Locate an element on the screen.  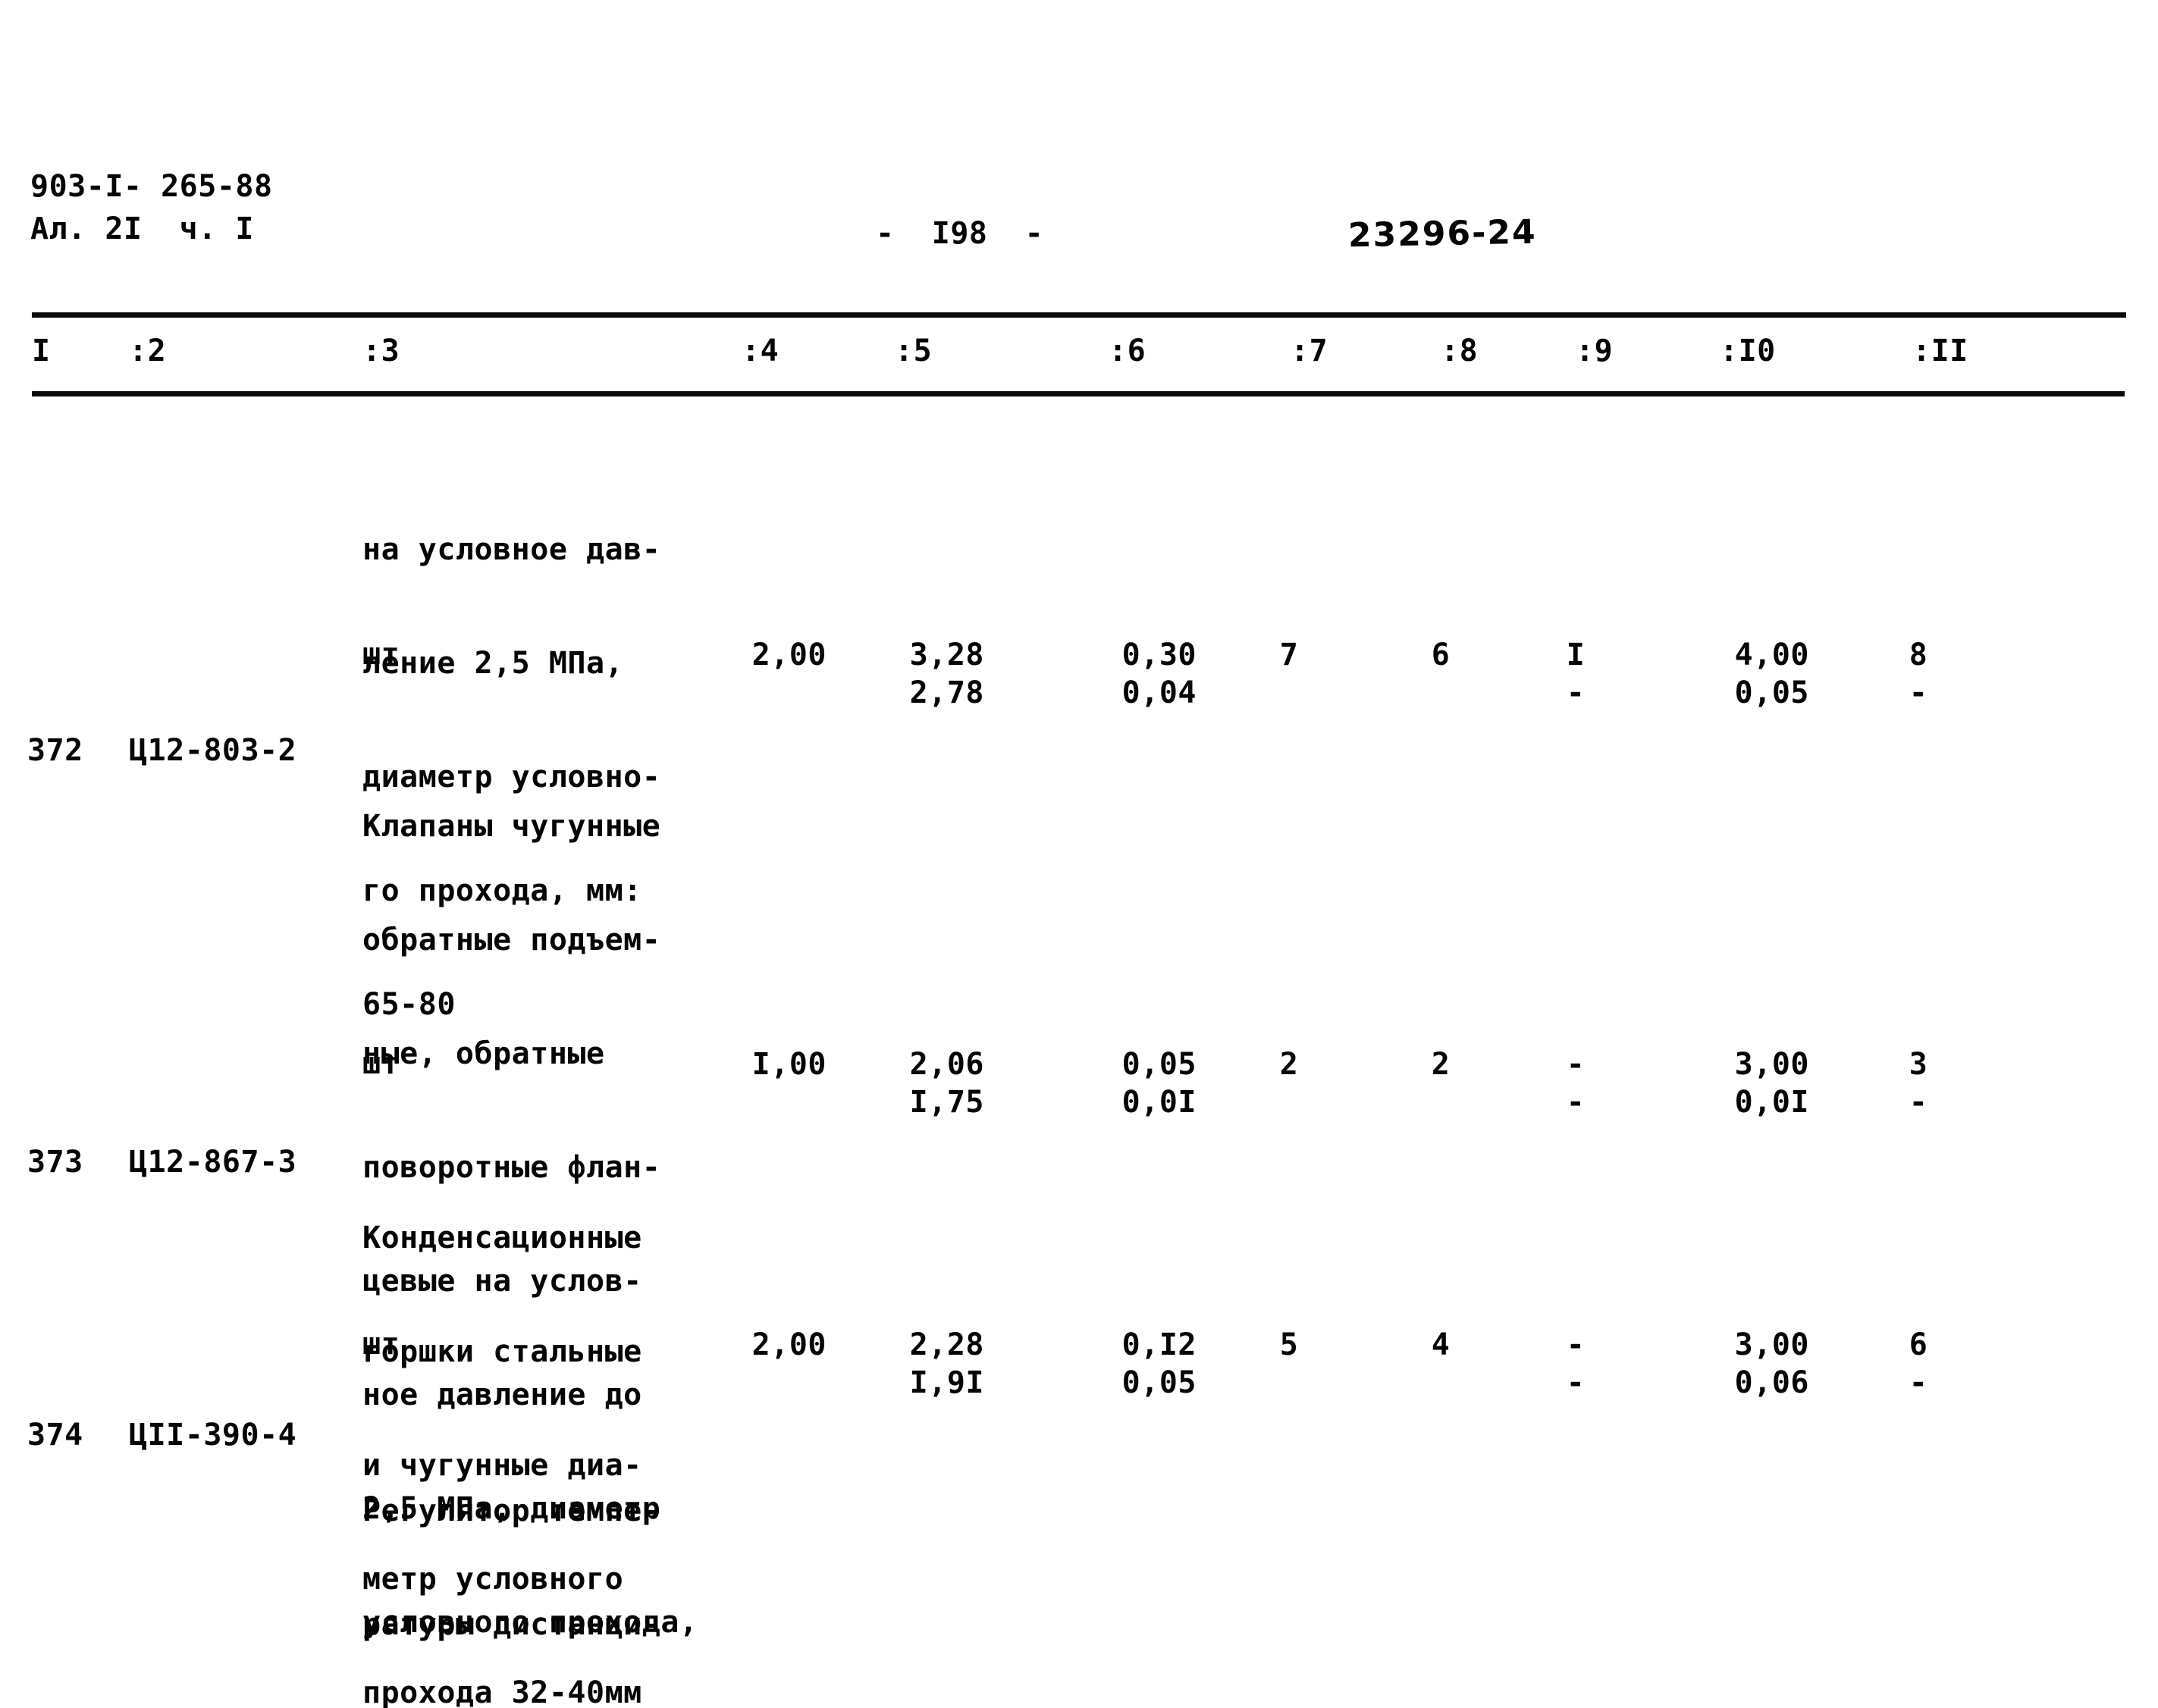
table-header-rule is located at coordinates (1078, 393).